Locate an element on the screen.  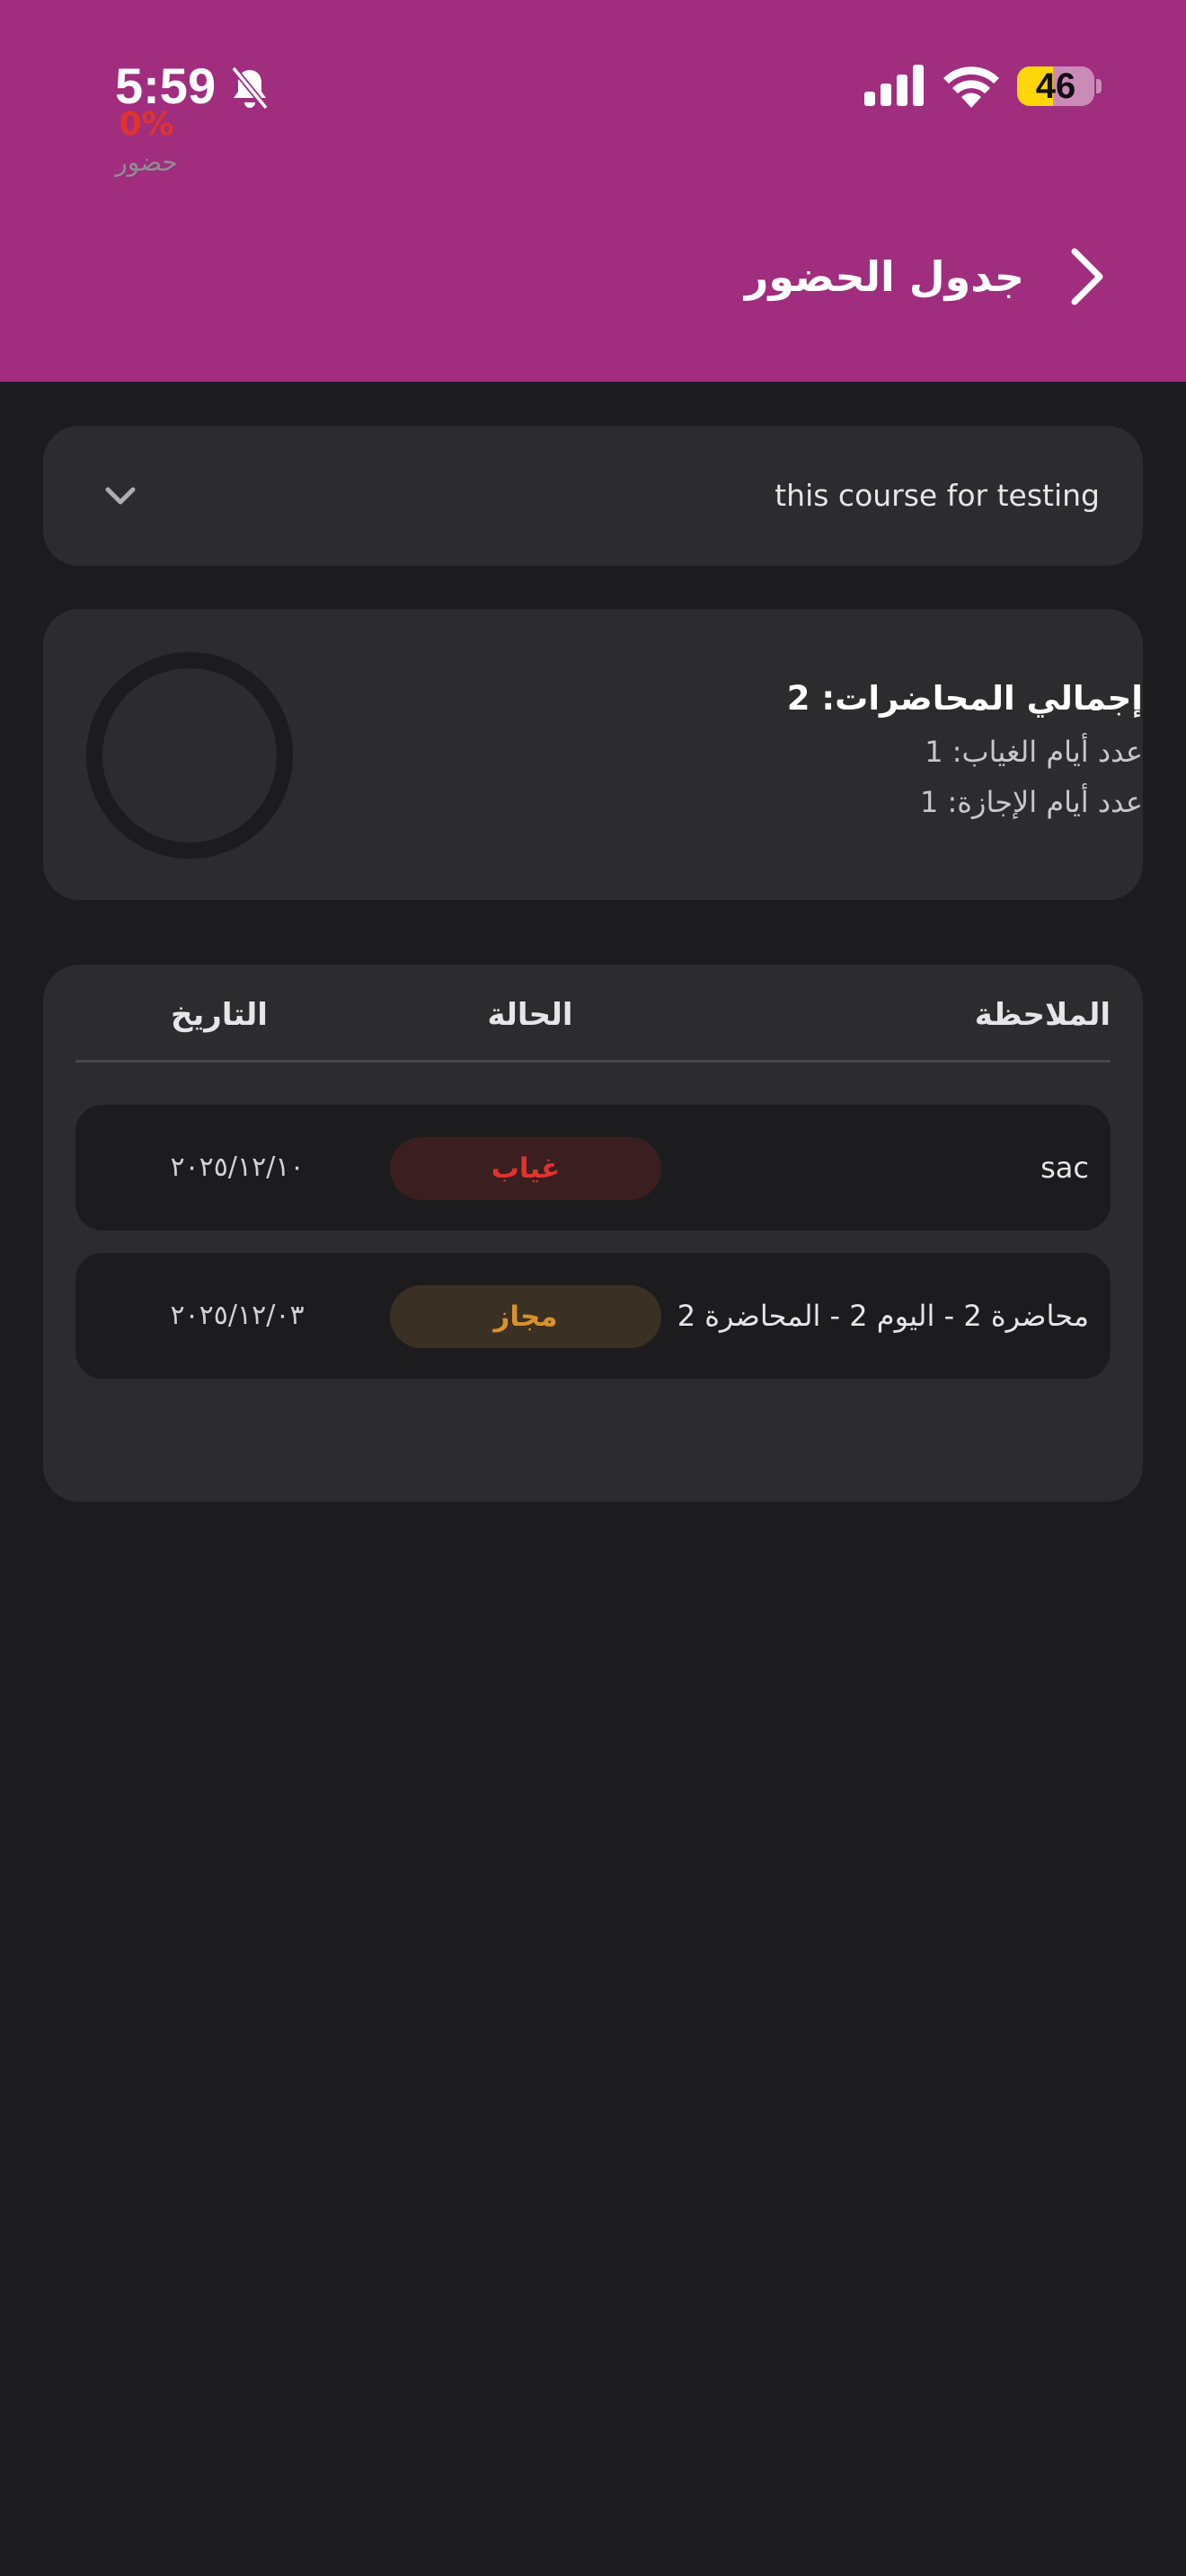
back-button is located at coordinates (1085, 277).